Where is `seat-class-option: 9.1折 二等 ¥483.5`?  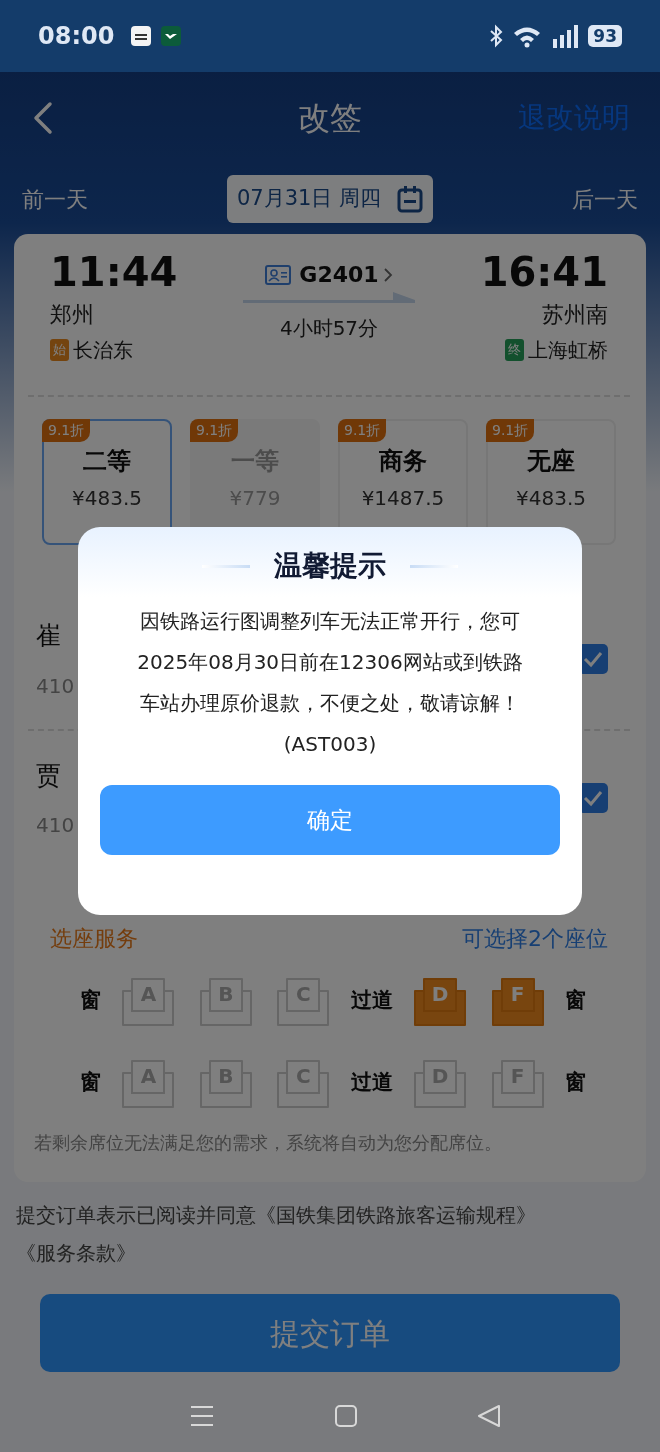 seat-class-option: 9.1折 二等 ¥483.5 is located at coordinates (107, 482).